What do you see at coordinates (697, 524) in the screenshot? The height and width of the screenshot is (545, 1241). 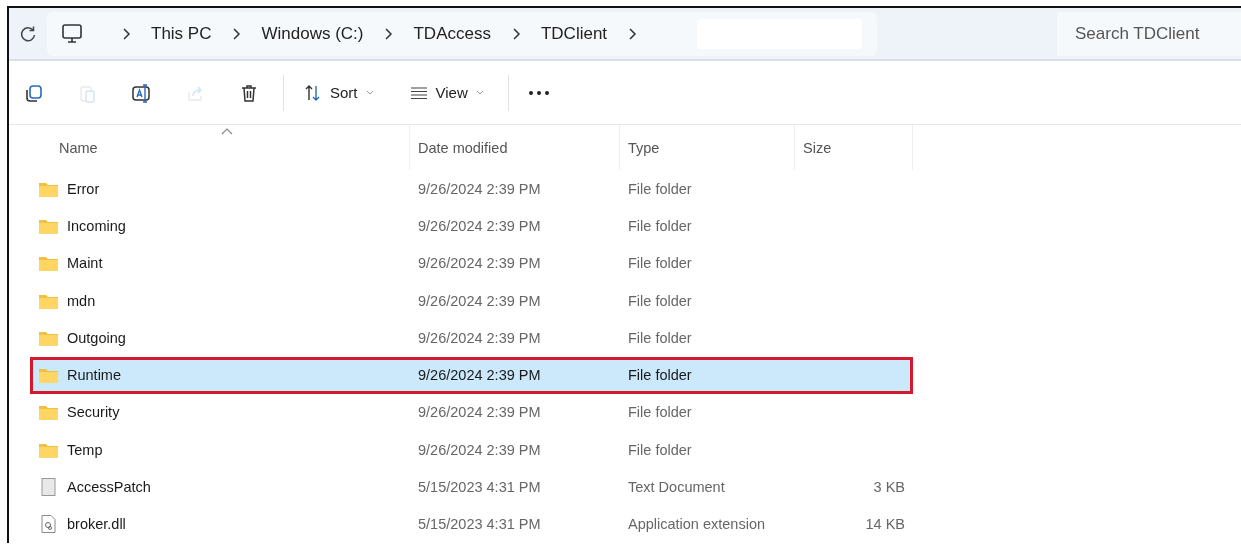 I see `type-cell-text: Application extension` at bounding box center [697, 524].